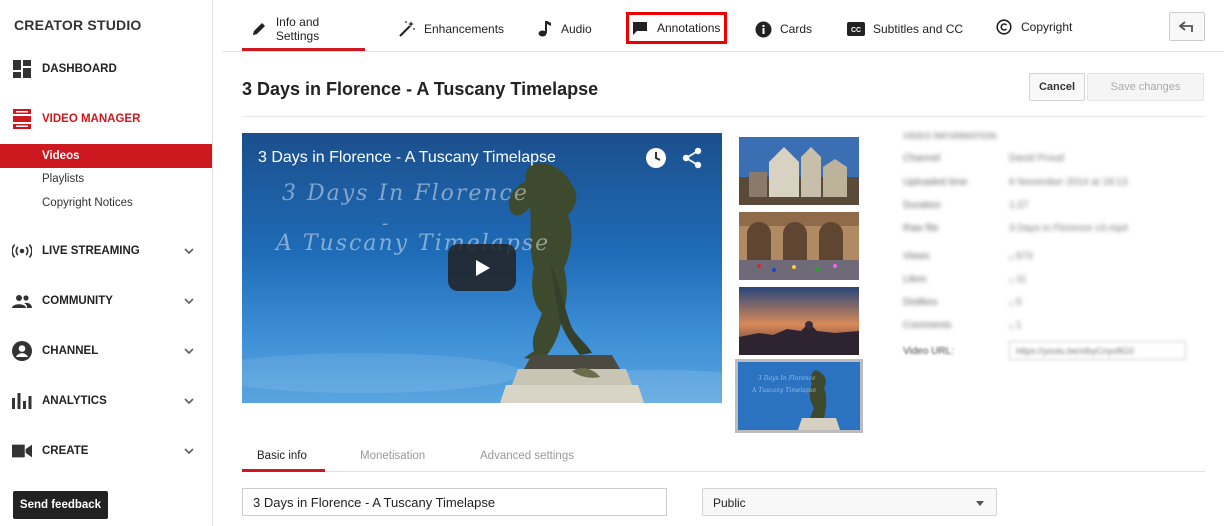  What do you see at coordinates (763, 29) in the screenshot?
I see `info-icon` at bounding box center [763, 29].